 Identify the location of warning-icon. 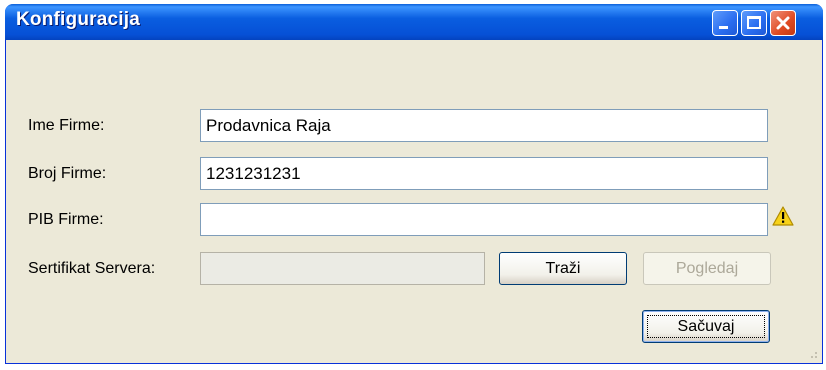
(783, 216).